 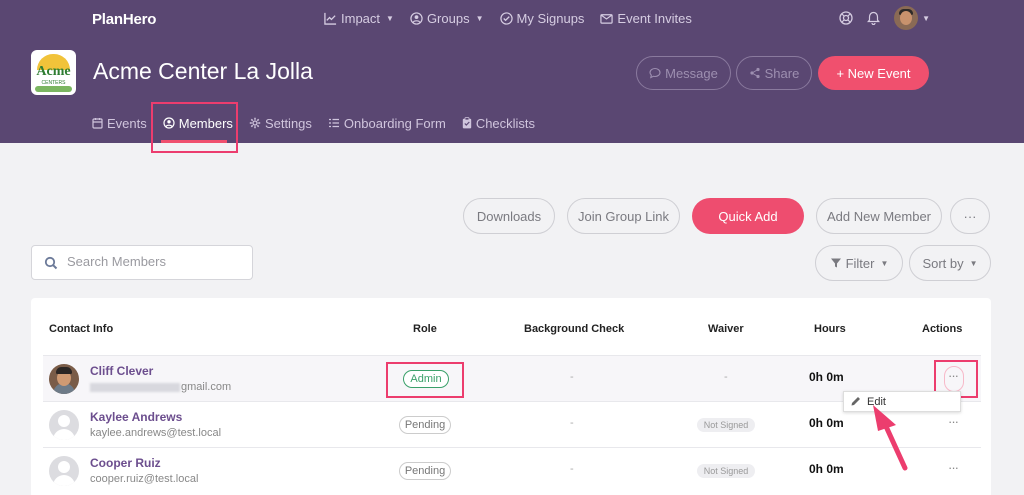 I want to click on sort-by-button: Sort by ▼, so click(x=950, y=263).